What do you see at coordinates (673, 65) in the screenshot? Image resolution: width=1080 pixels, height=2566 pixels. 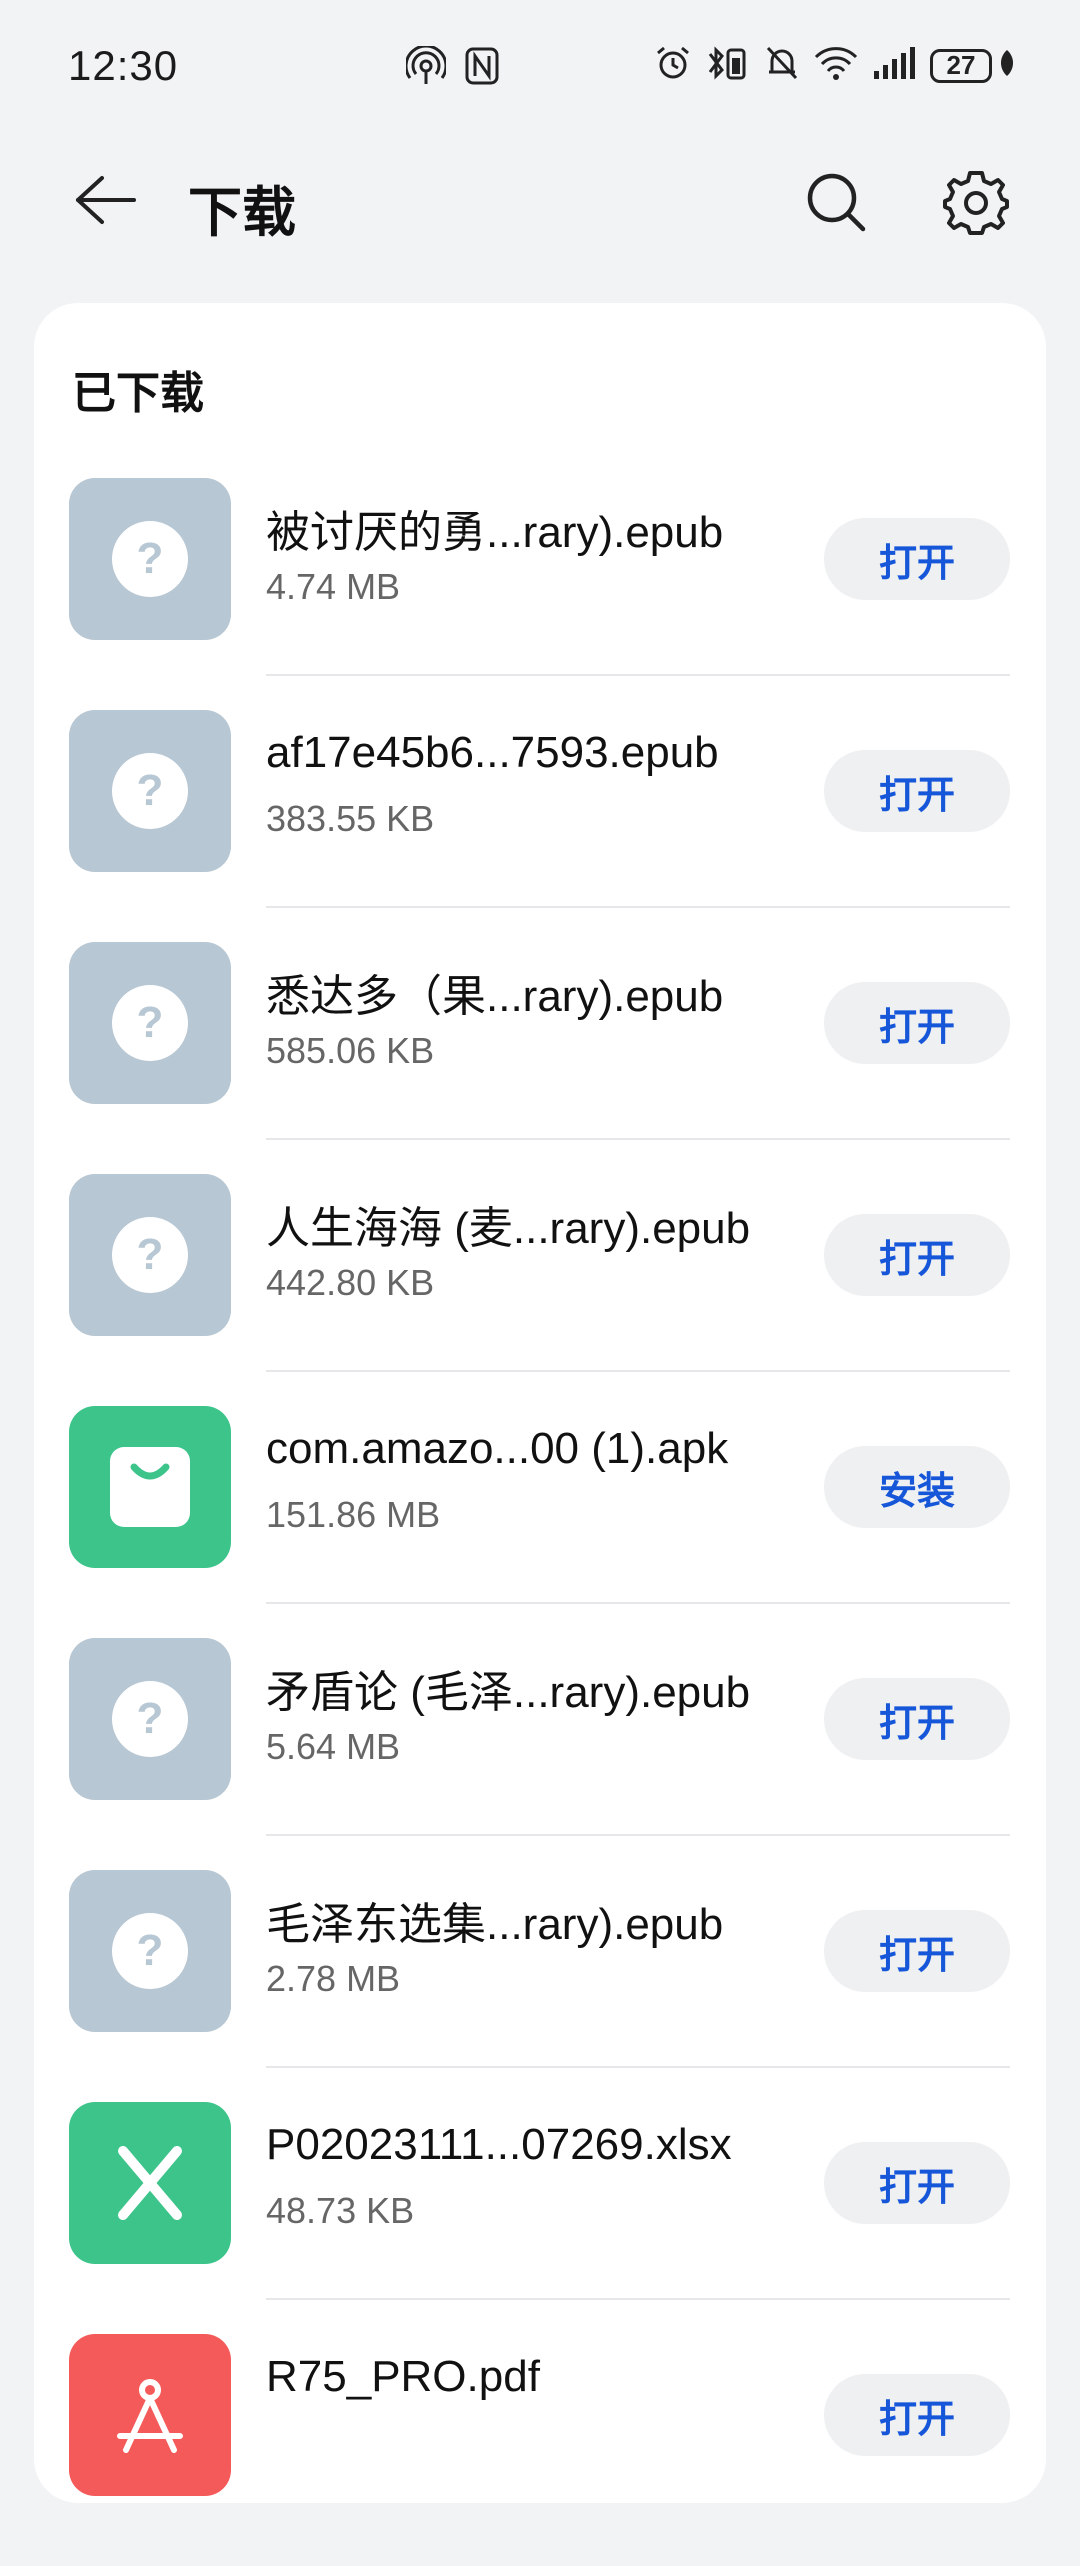 I see `alarm-icon` at bounding box center [673, 65].